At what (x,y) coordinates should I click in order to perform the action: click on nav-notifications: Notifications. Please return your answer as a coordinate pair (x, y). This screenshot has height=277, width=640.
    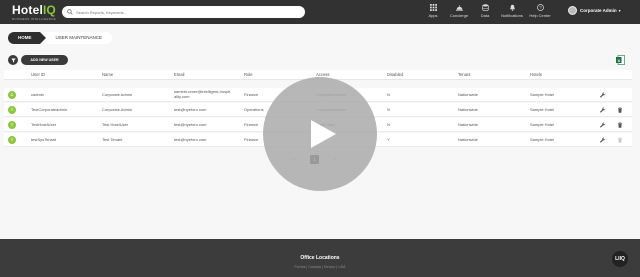
    Looking at the image, I should click on (512, 11).